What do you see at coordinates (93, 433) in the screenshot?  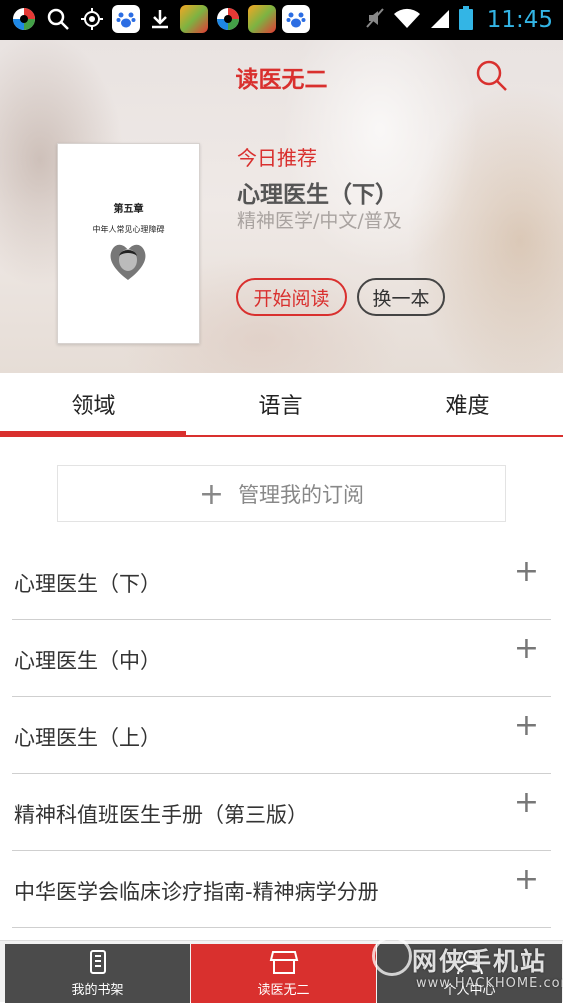 I see `active-tab-indicator` at bounding box center [93, 433].